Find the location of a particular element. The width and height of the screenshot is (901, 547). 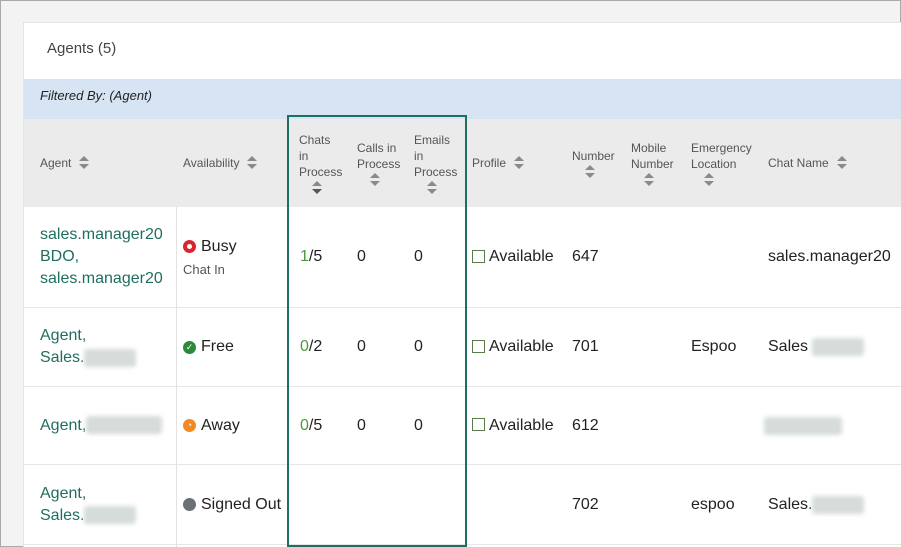

chat-name-cell: Sales is located at coordinates (816, 347).